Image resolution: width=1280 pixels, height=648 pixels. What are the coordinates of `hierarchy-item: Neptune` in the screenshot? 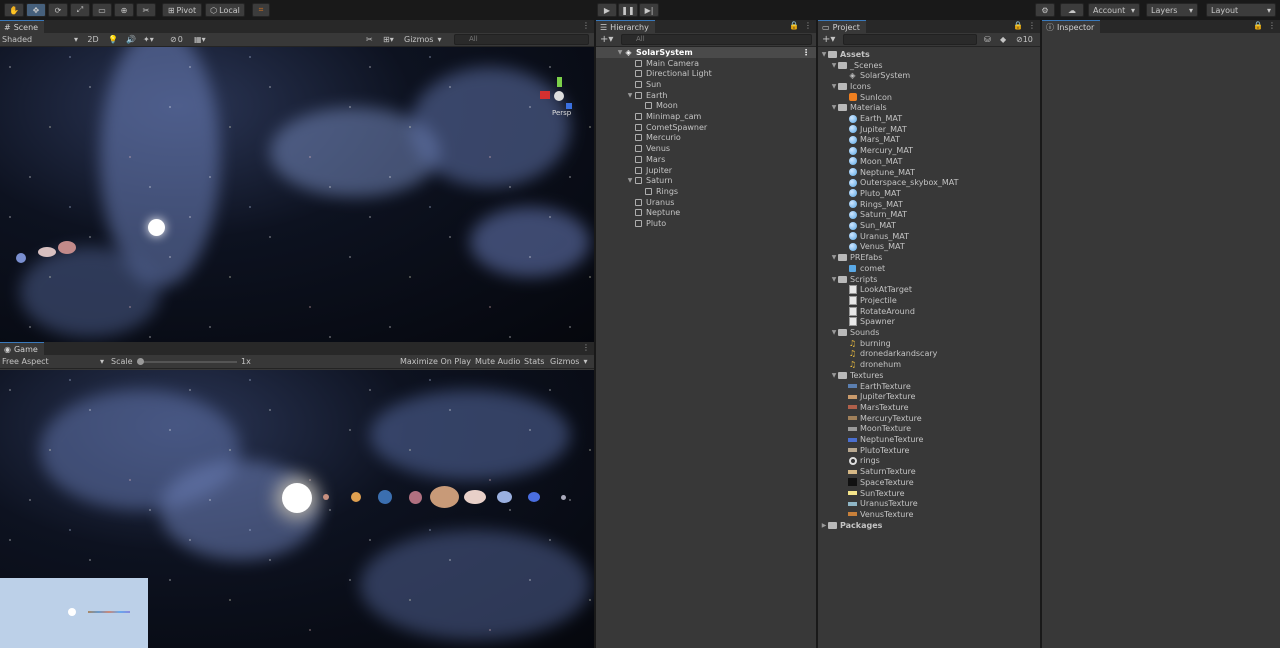 It's located at (706, 213).